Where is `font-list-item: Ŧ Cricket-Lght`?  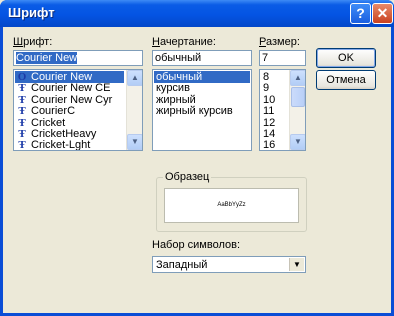
font-list-item: Ŧ Cricket-Lght is located at coordinates (69, 145).